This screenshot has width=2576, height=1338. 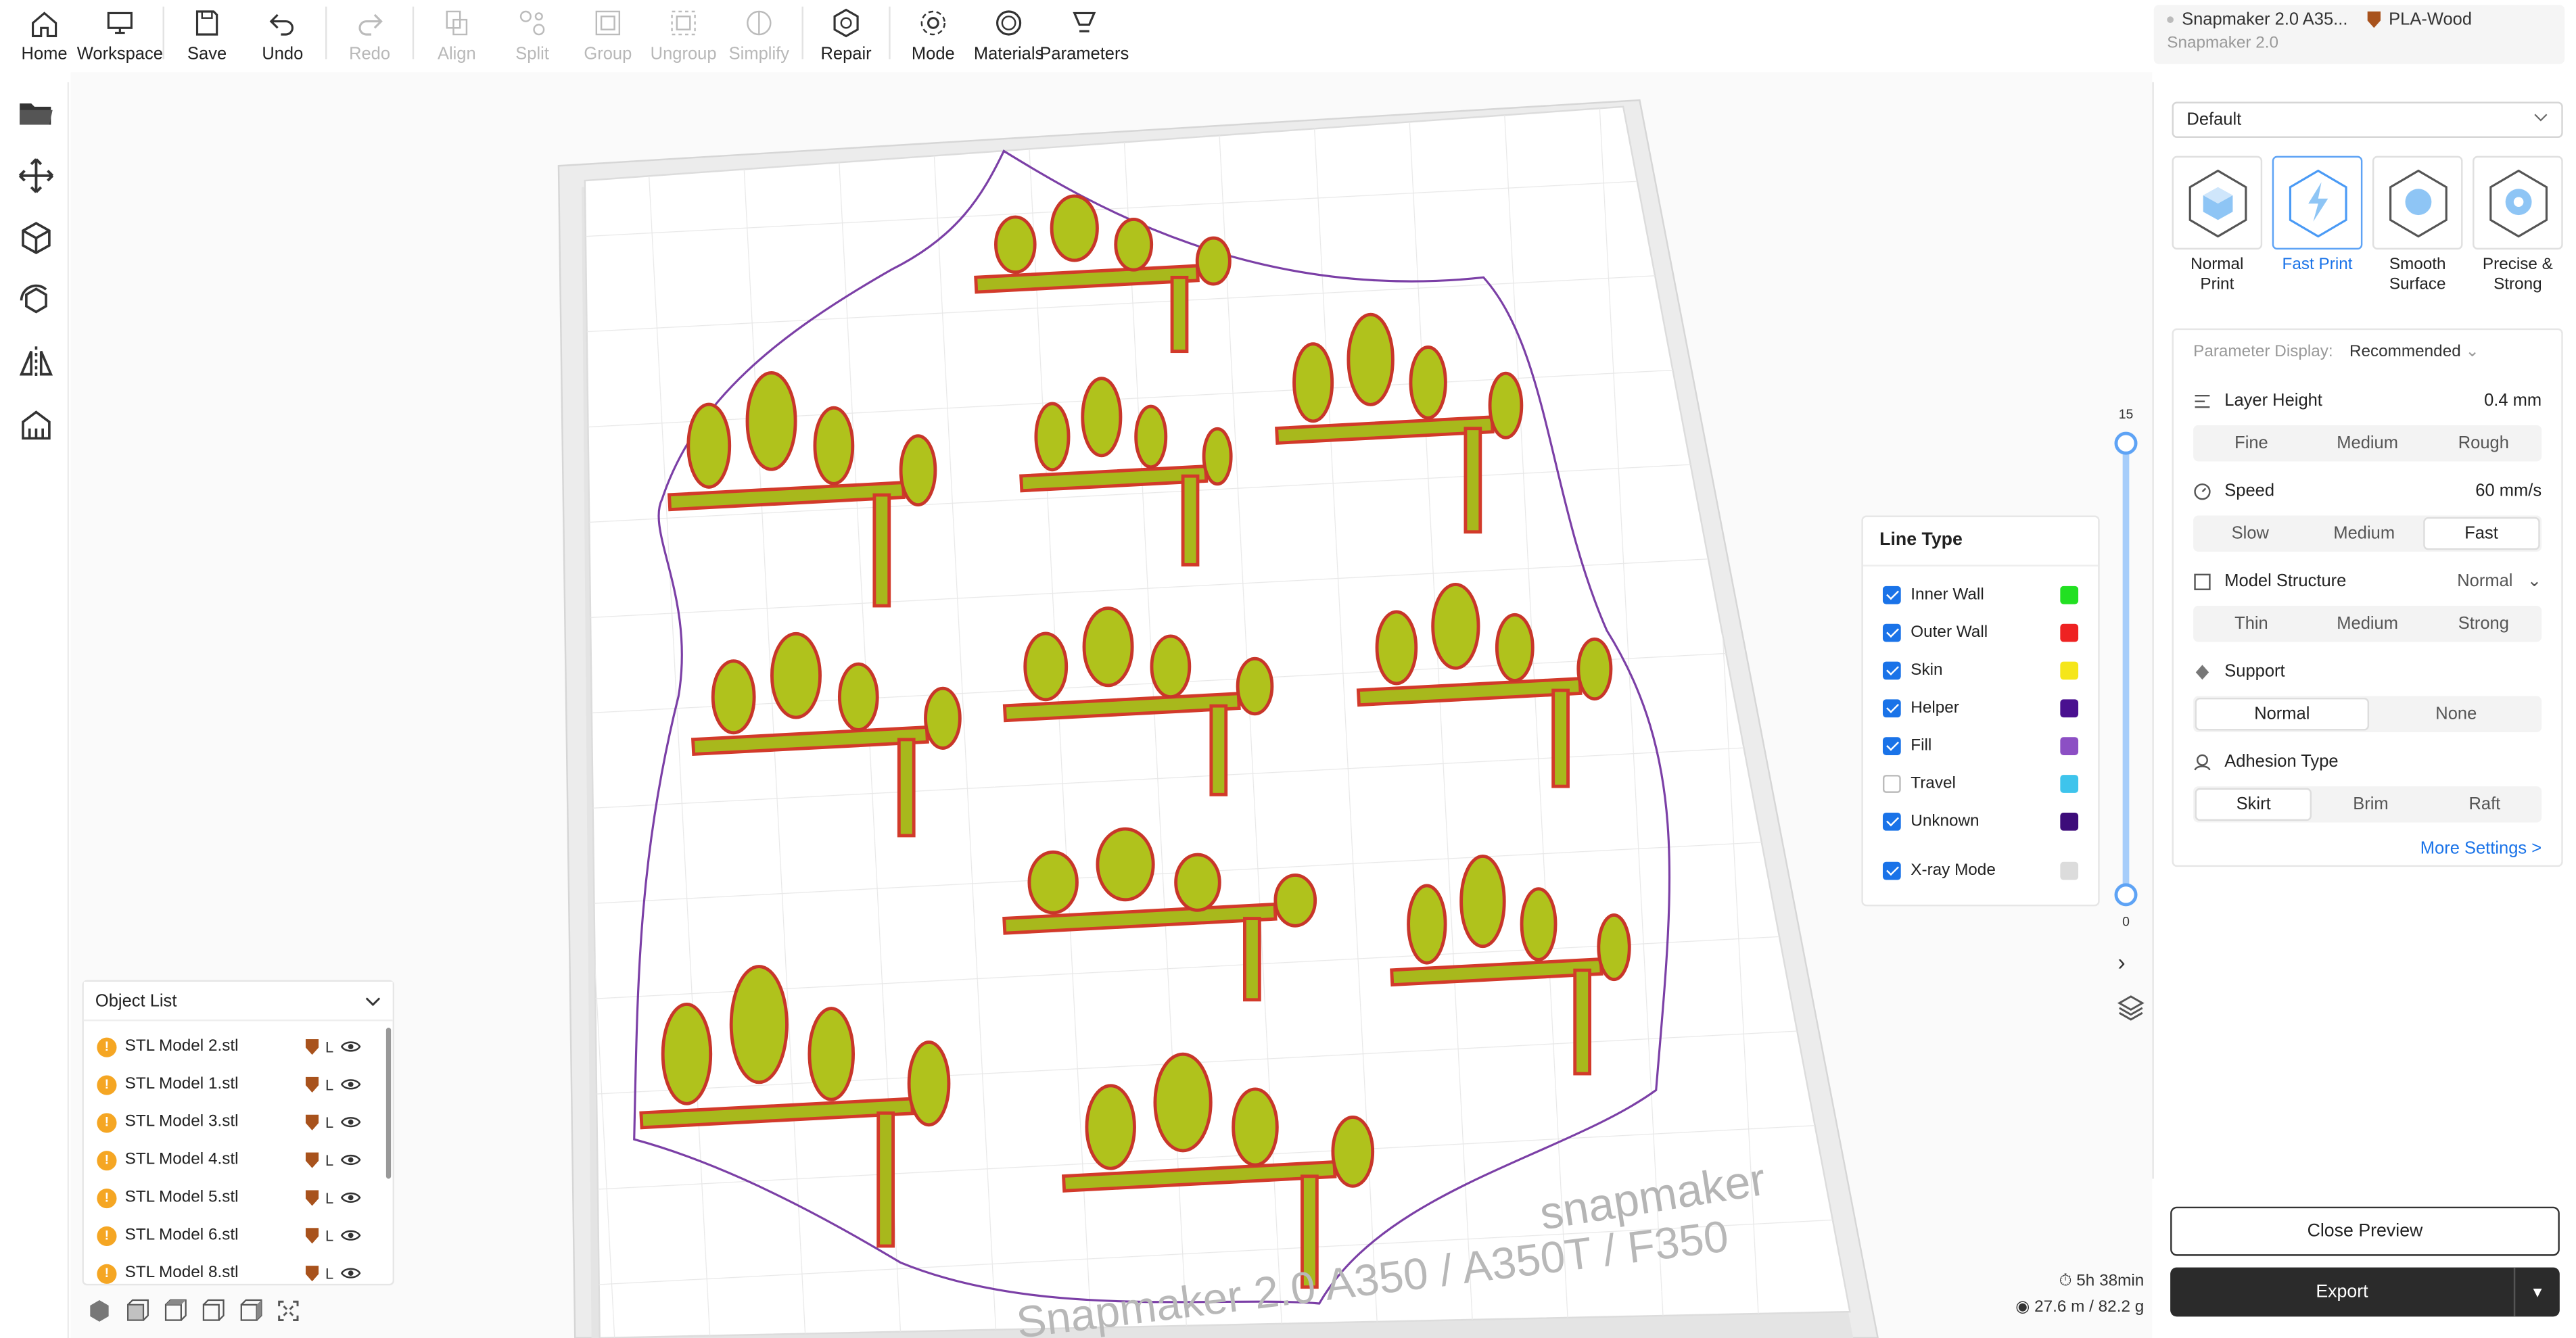 What do you see at coordinates (1009, 33) in the screenshot?
I see `materials-button: Materials` at bounding box center [1009, 33].